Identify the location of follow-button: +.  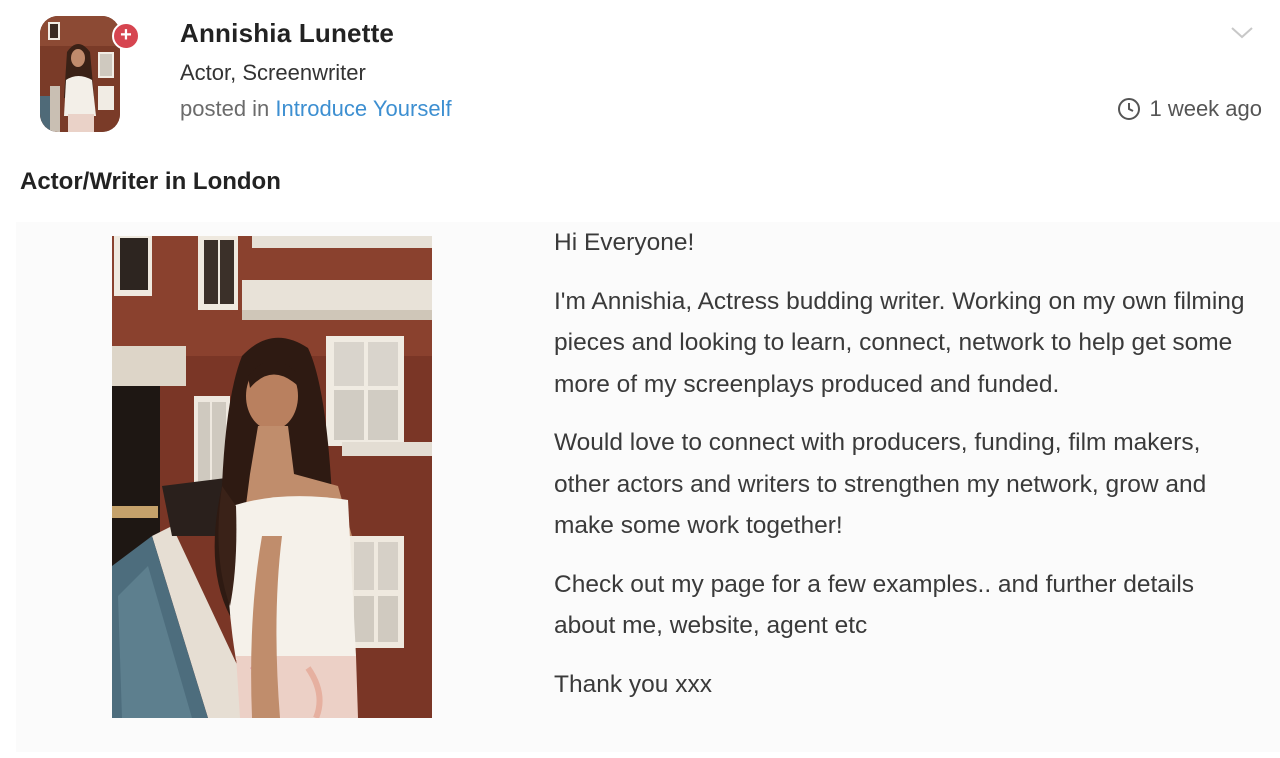
(126, 36).